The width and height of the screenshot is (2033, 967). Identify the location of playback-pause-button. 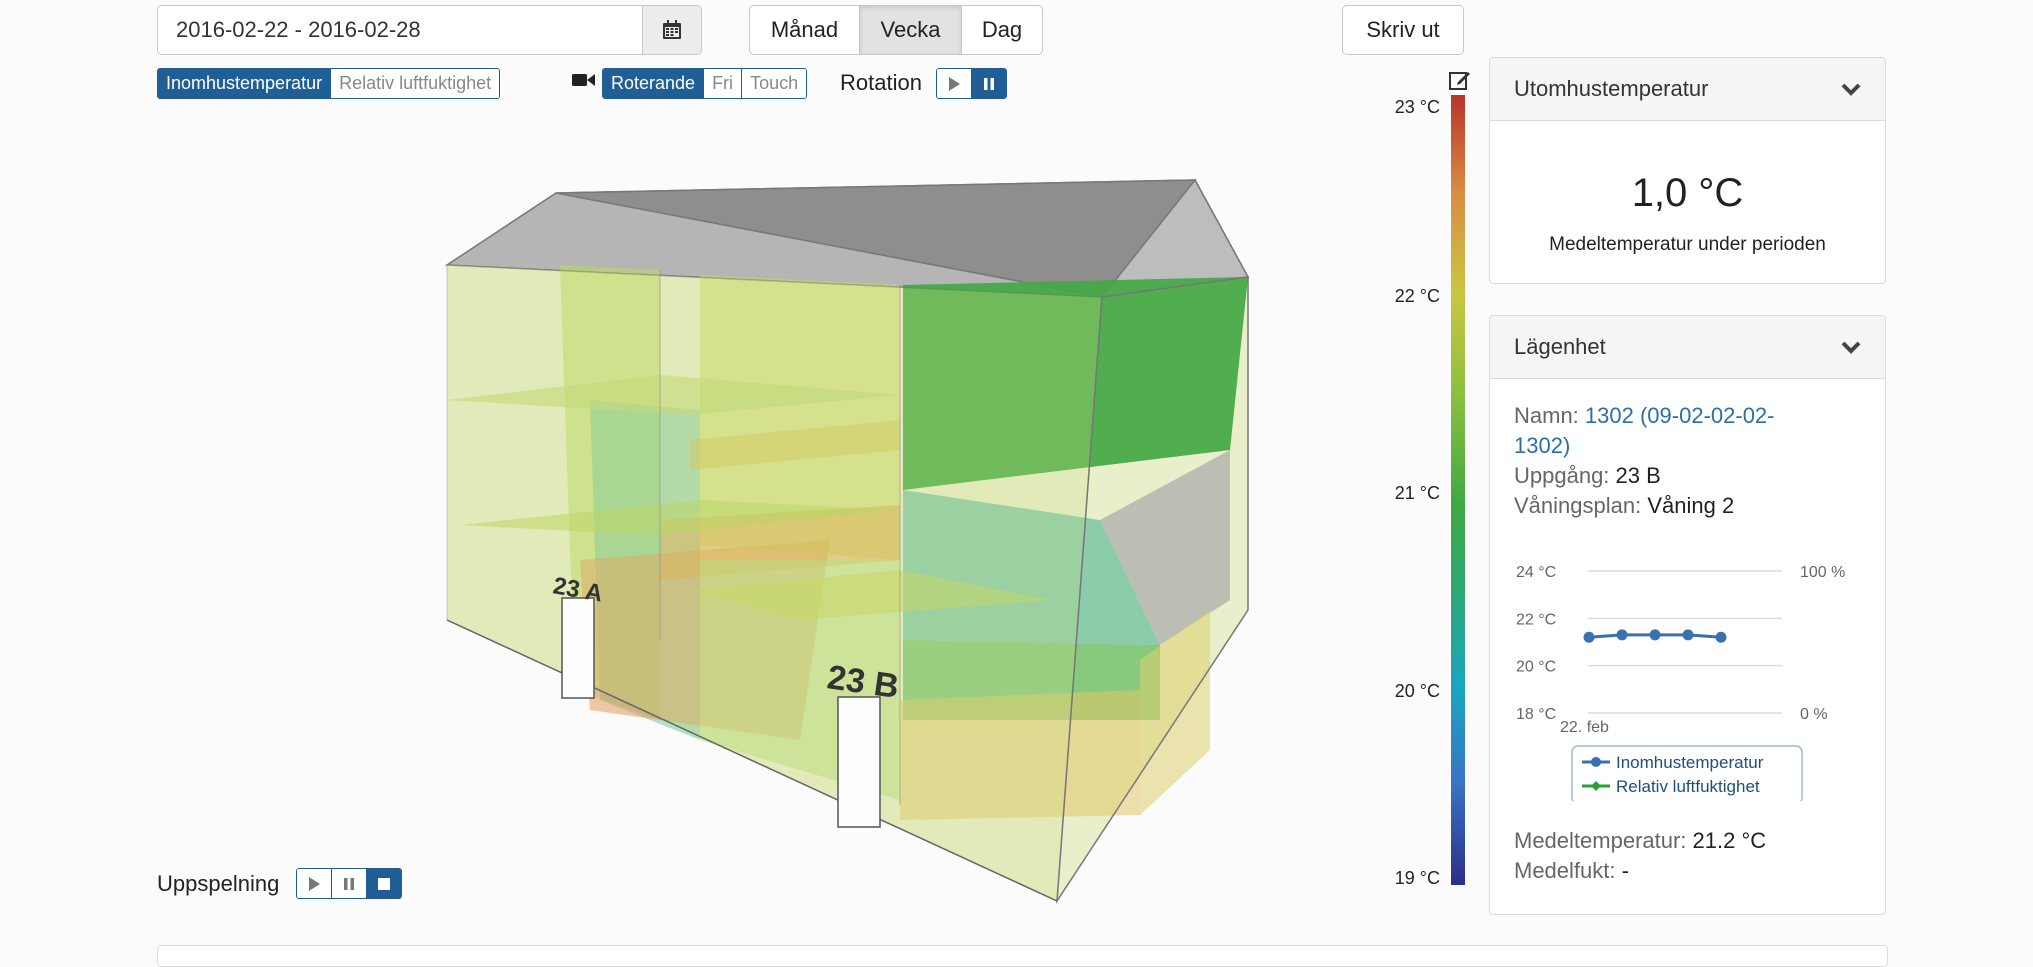
(348, 883).